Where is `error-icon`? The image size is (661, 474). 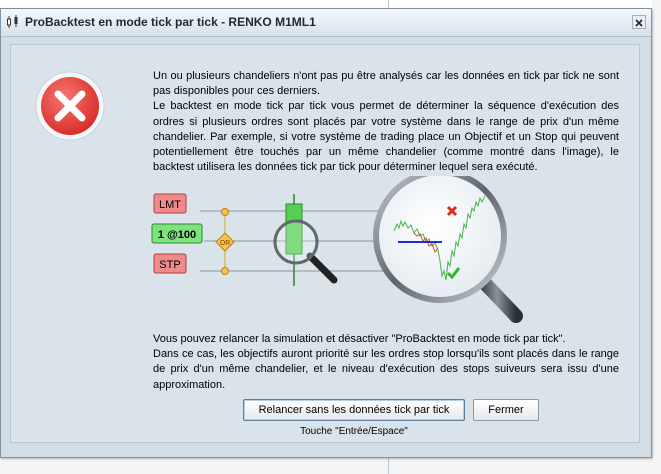 error-icon is located at coordinates (70, 106).